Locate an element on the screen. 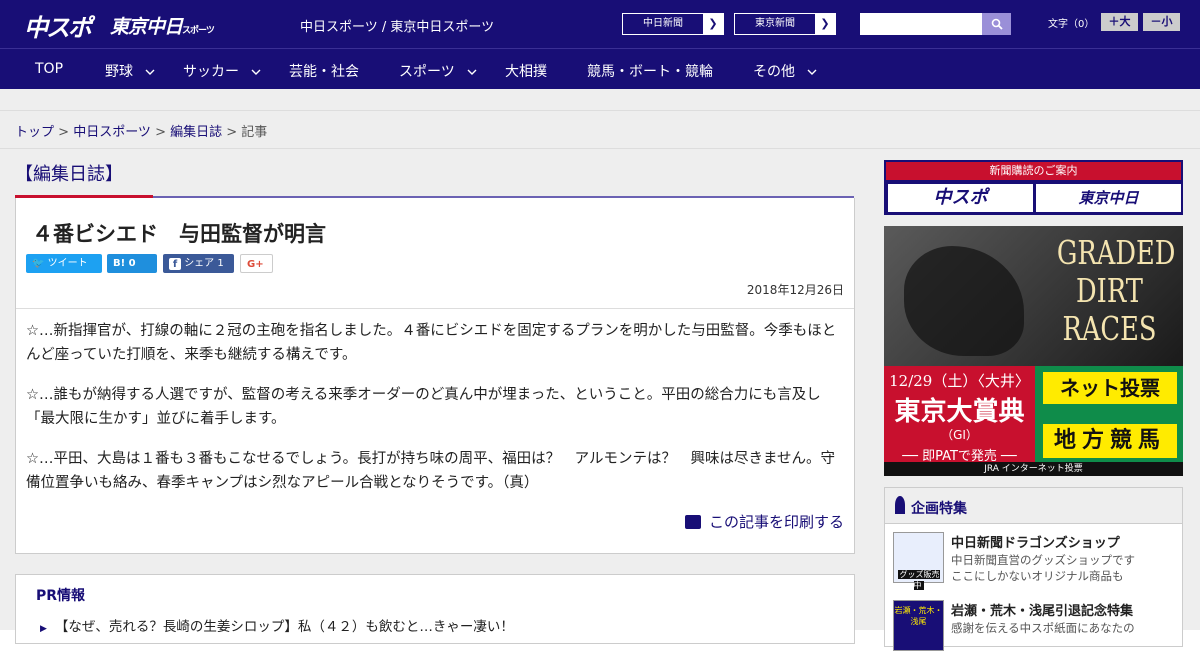 Image resolution: width=1200 pixels, height=662 pixels. feature-item-title: 中日新聞ドラゴンズショップ is located at coordinates (1035, 543).